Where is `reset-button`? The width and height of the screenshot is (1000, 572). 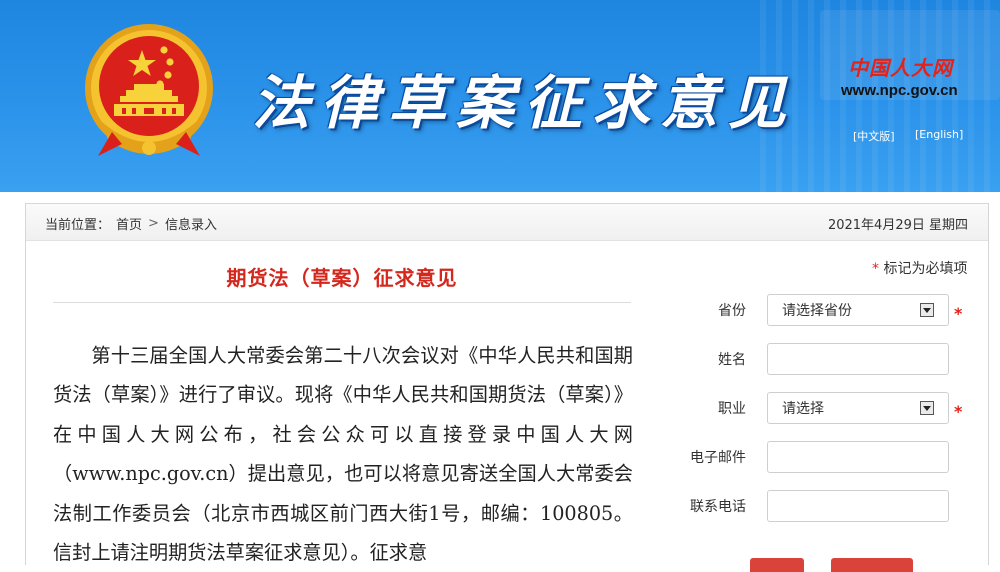 reset-button is located at coordinates (872, 565).